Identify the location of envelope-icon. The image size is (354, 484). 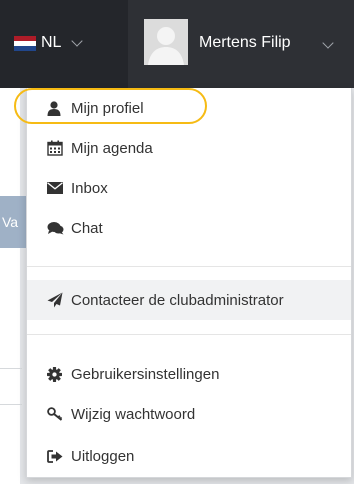
(57, 188).